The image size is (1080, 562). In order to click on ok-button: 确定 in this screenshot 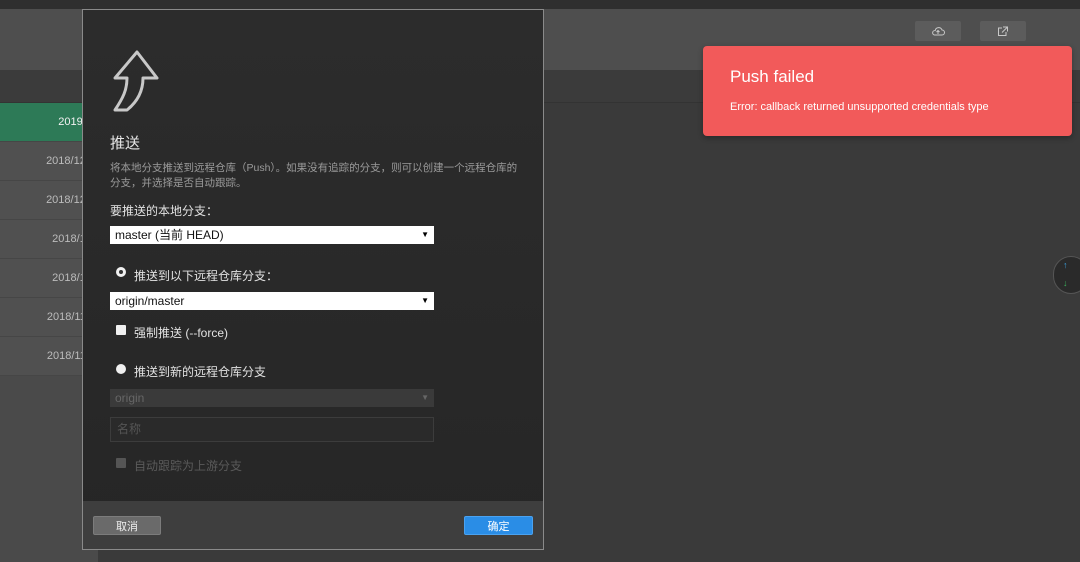, I will do `click(498, 525)`.